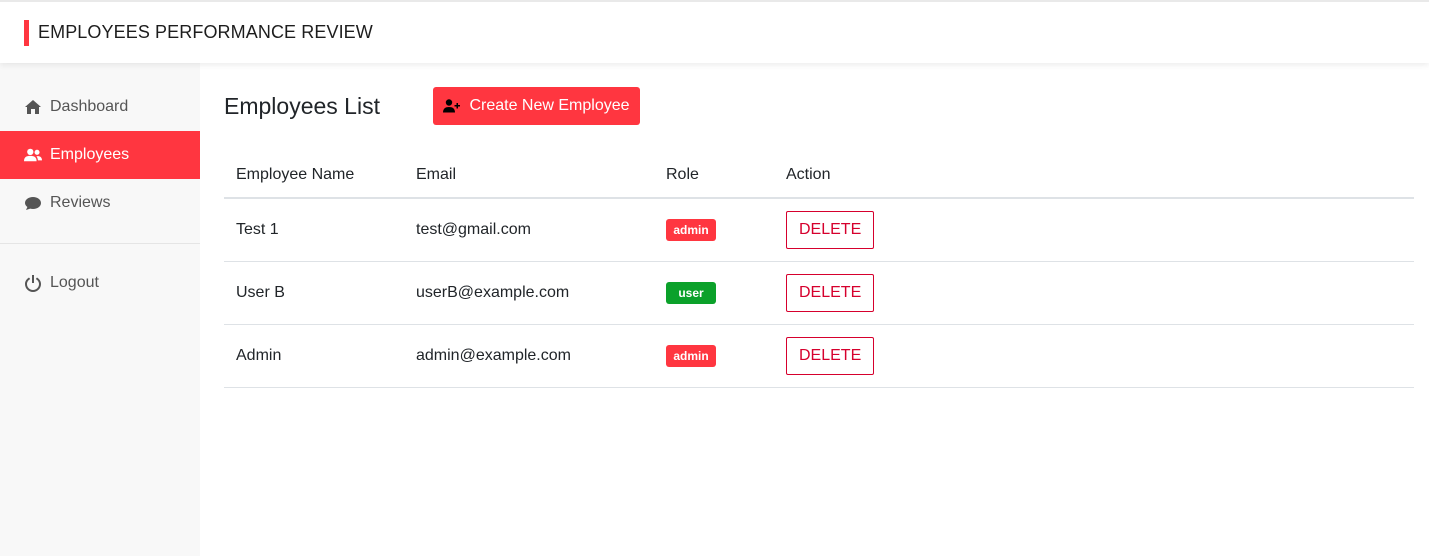  I want to click on column-header-name: Employee Name, so click(314, 176).